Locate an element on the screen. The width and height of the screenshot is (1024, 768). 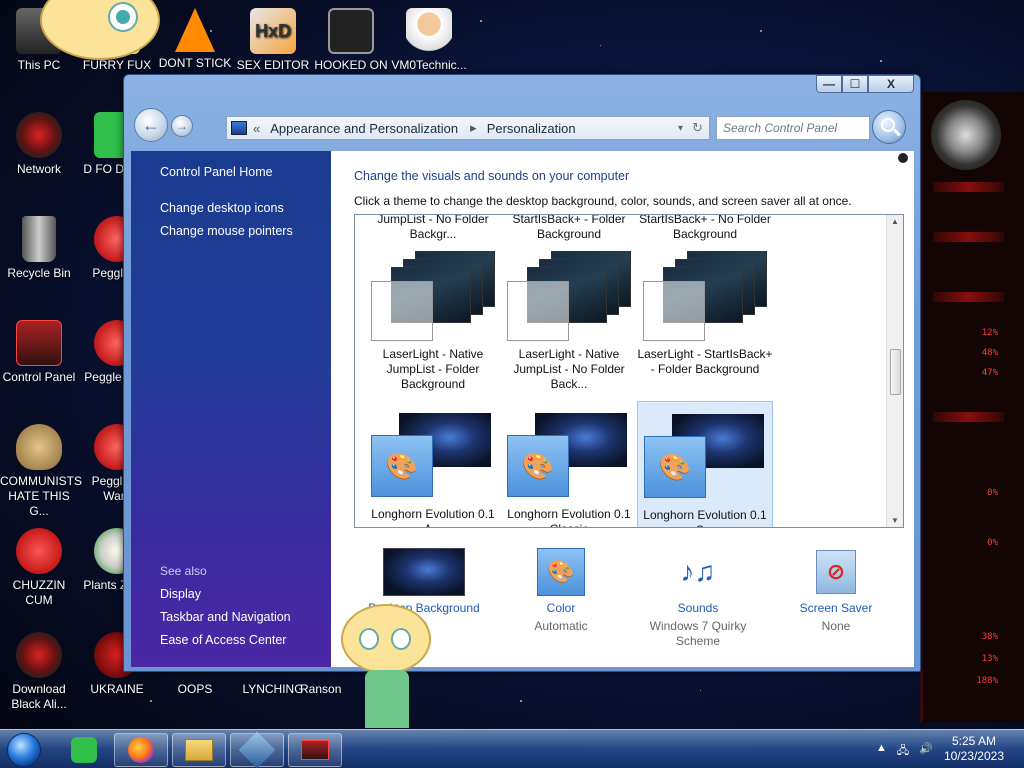
setting-name: Screen Saver is located at coordinates (836, 608).